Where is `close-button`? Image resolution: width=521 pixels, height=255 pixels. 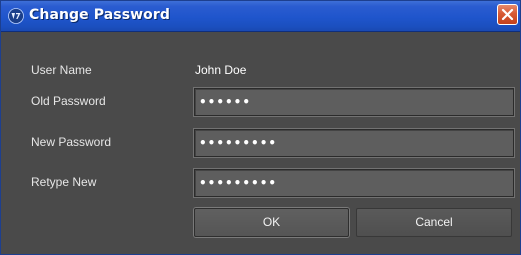
close-button is located at coordinates (507, 14).